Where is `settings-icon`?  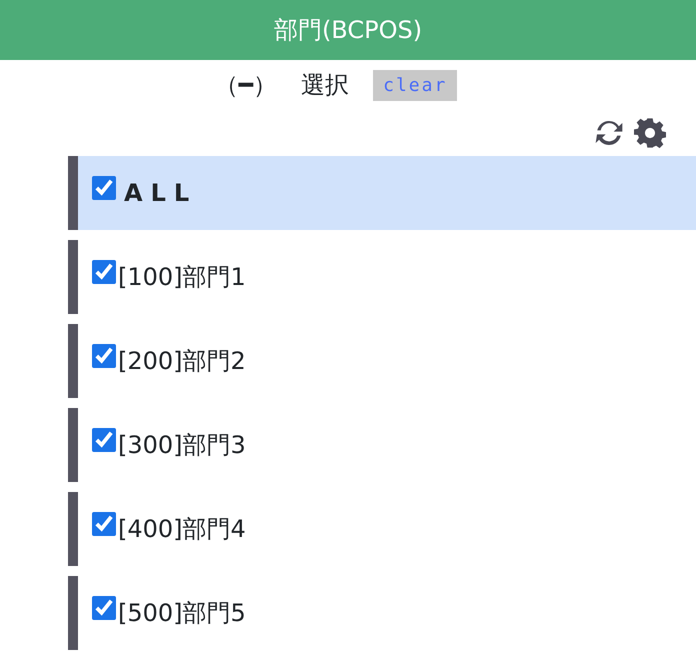 settings-icon is located at coordinates (650, 133).